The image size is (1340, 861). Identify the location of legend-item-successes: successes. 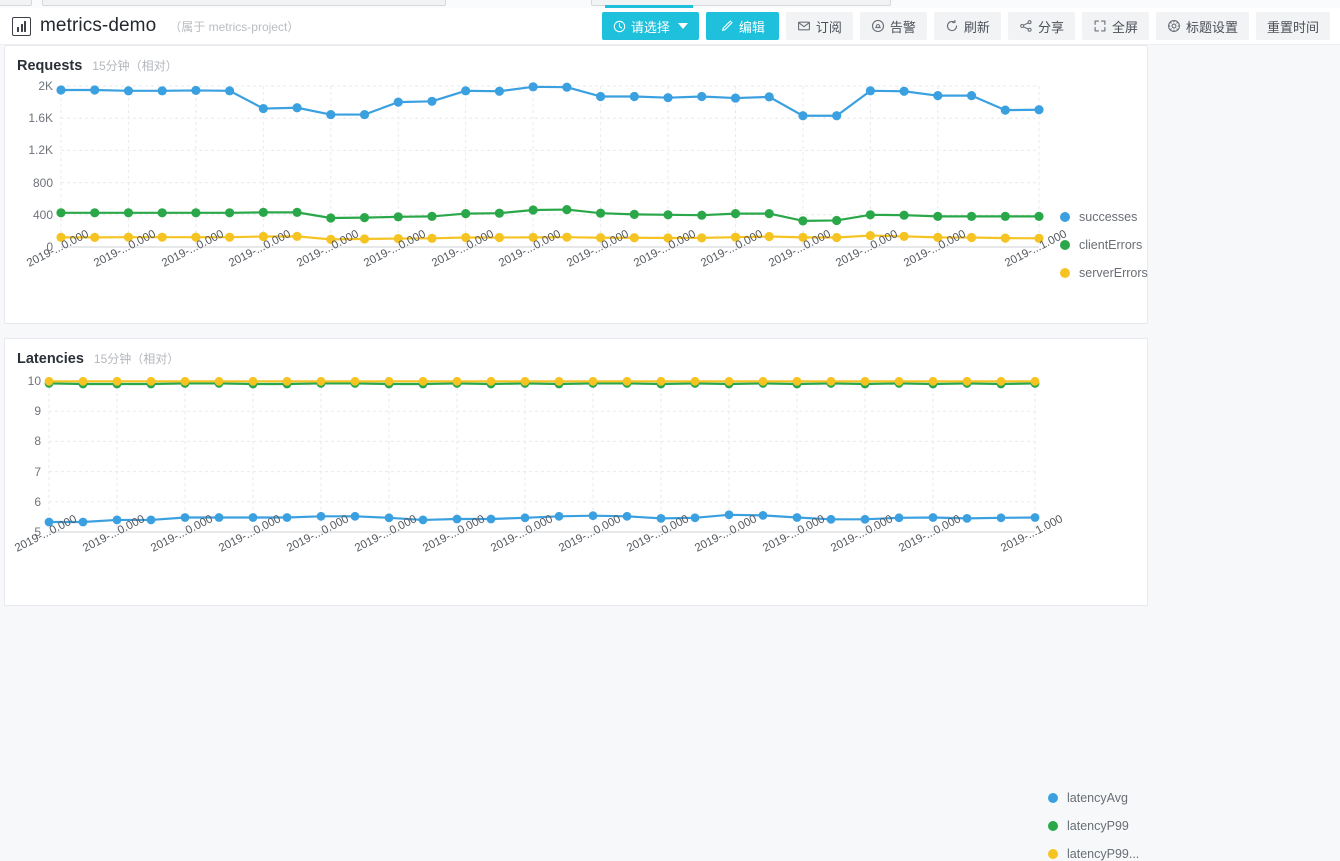
(1104, 217).